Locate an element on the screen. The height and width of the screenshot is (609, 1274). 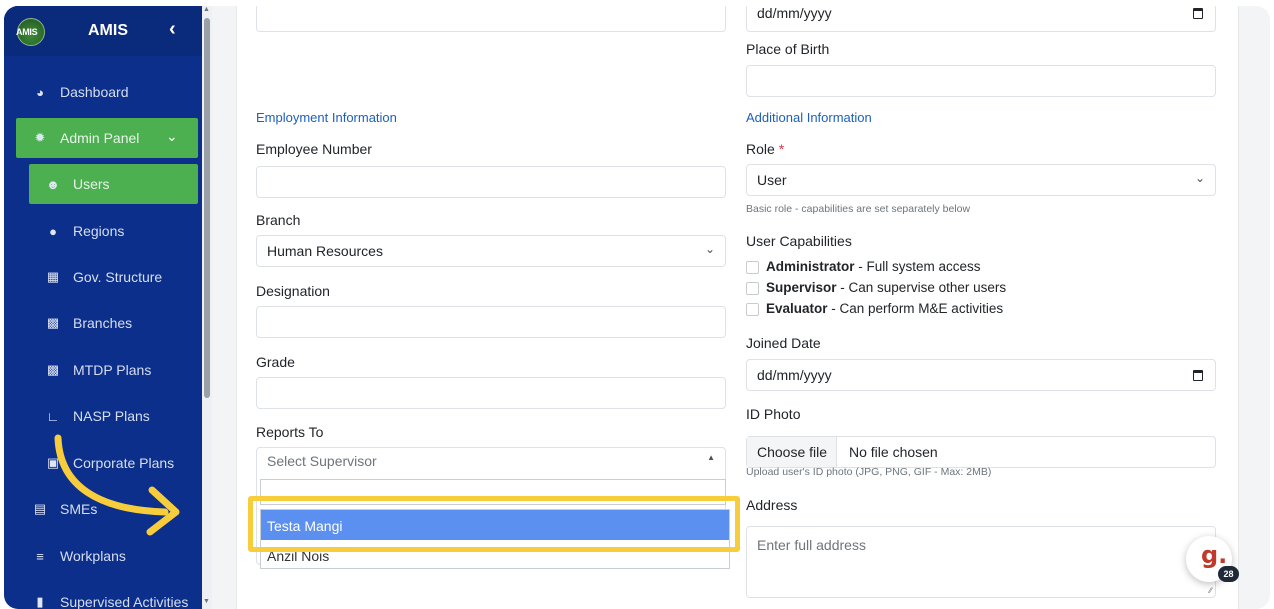
capabilities-label: User Capabilities is located at coordinates (799, 241).